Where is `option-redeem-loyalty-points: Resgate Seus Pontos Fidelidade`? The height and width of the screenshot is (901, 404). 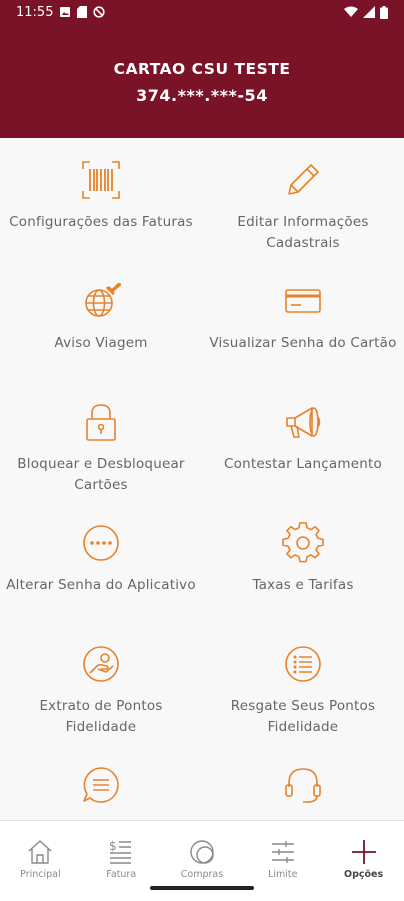
option-redeem-loyalty-points: Resgate Seus Pontos Fidelidade is located at coordinates (303, 682).